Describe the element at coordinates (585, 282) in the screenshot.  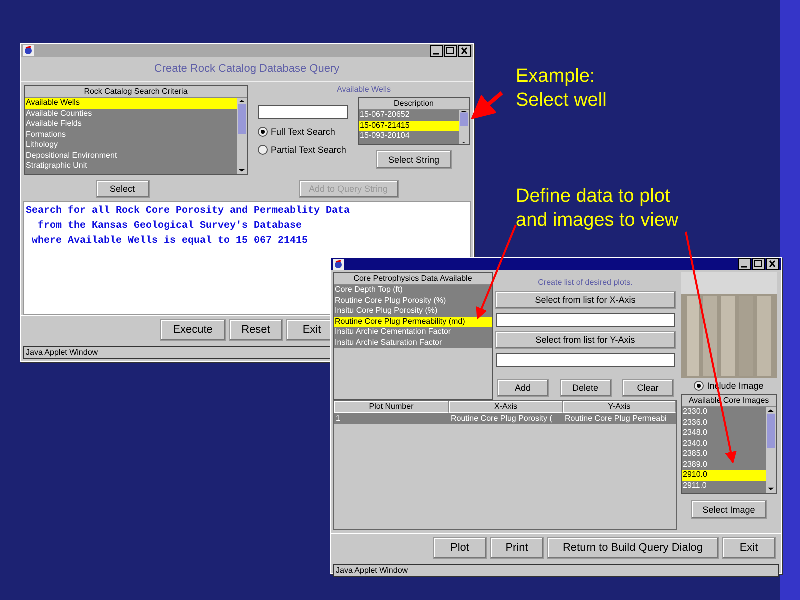
I see `section-label: Create list of desired plots.` at that location.